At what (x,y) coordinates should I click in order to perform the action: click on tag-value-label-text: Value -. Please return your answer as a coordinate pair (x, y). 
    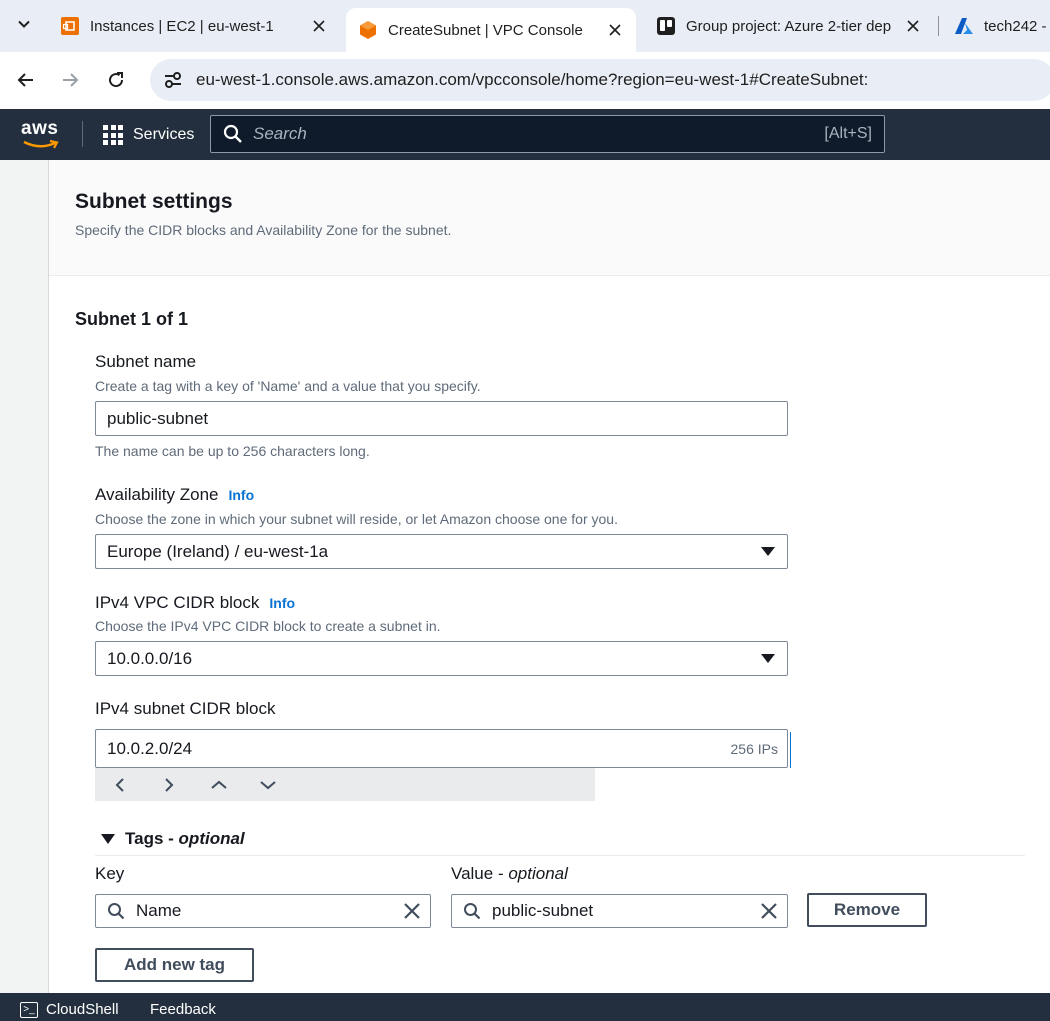
    Looking at the image, I should click on (477, 873).